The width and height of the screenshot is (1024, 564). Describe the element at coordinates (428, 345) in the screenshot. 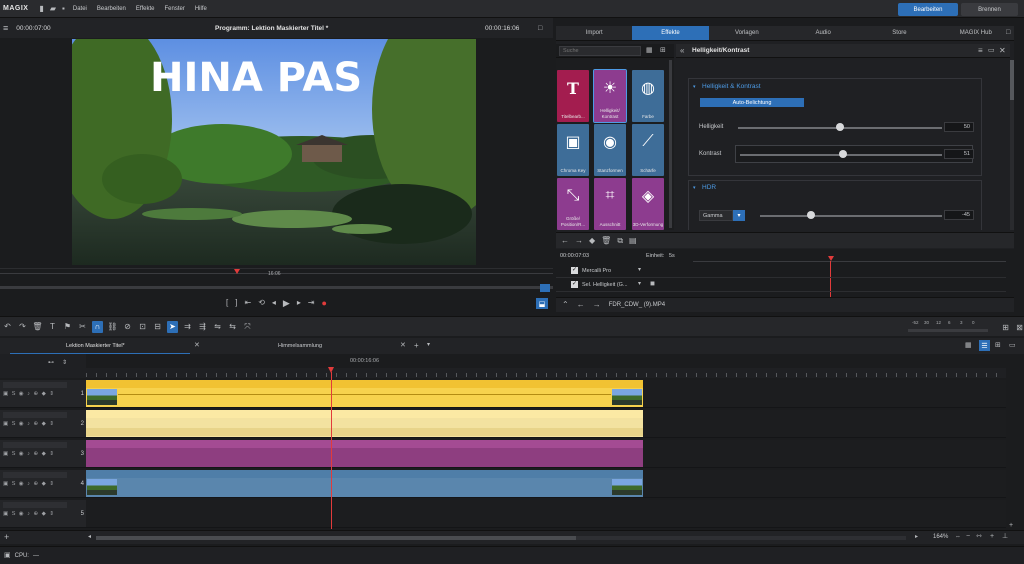

I see `tab-list-icon: ▾` at that location.